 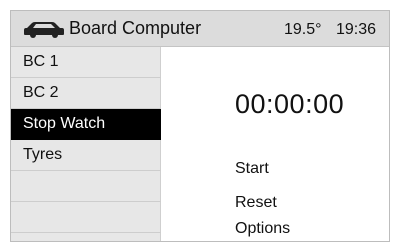 I want to click on sidebar-item-tyres: Tyres, so click(x=86, y=155).